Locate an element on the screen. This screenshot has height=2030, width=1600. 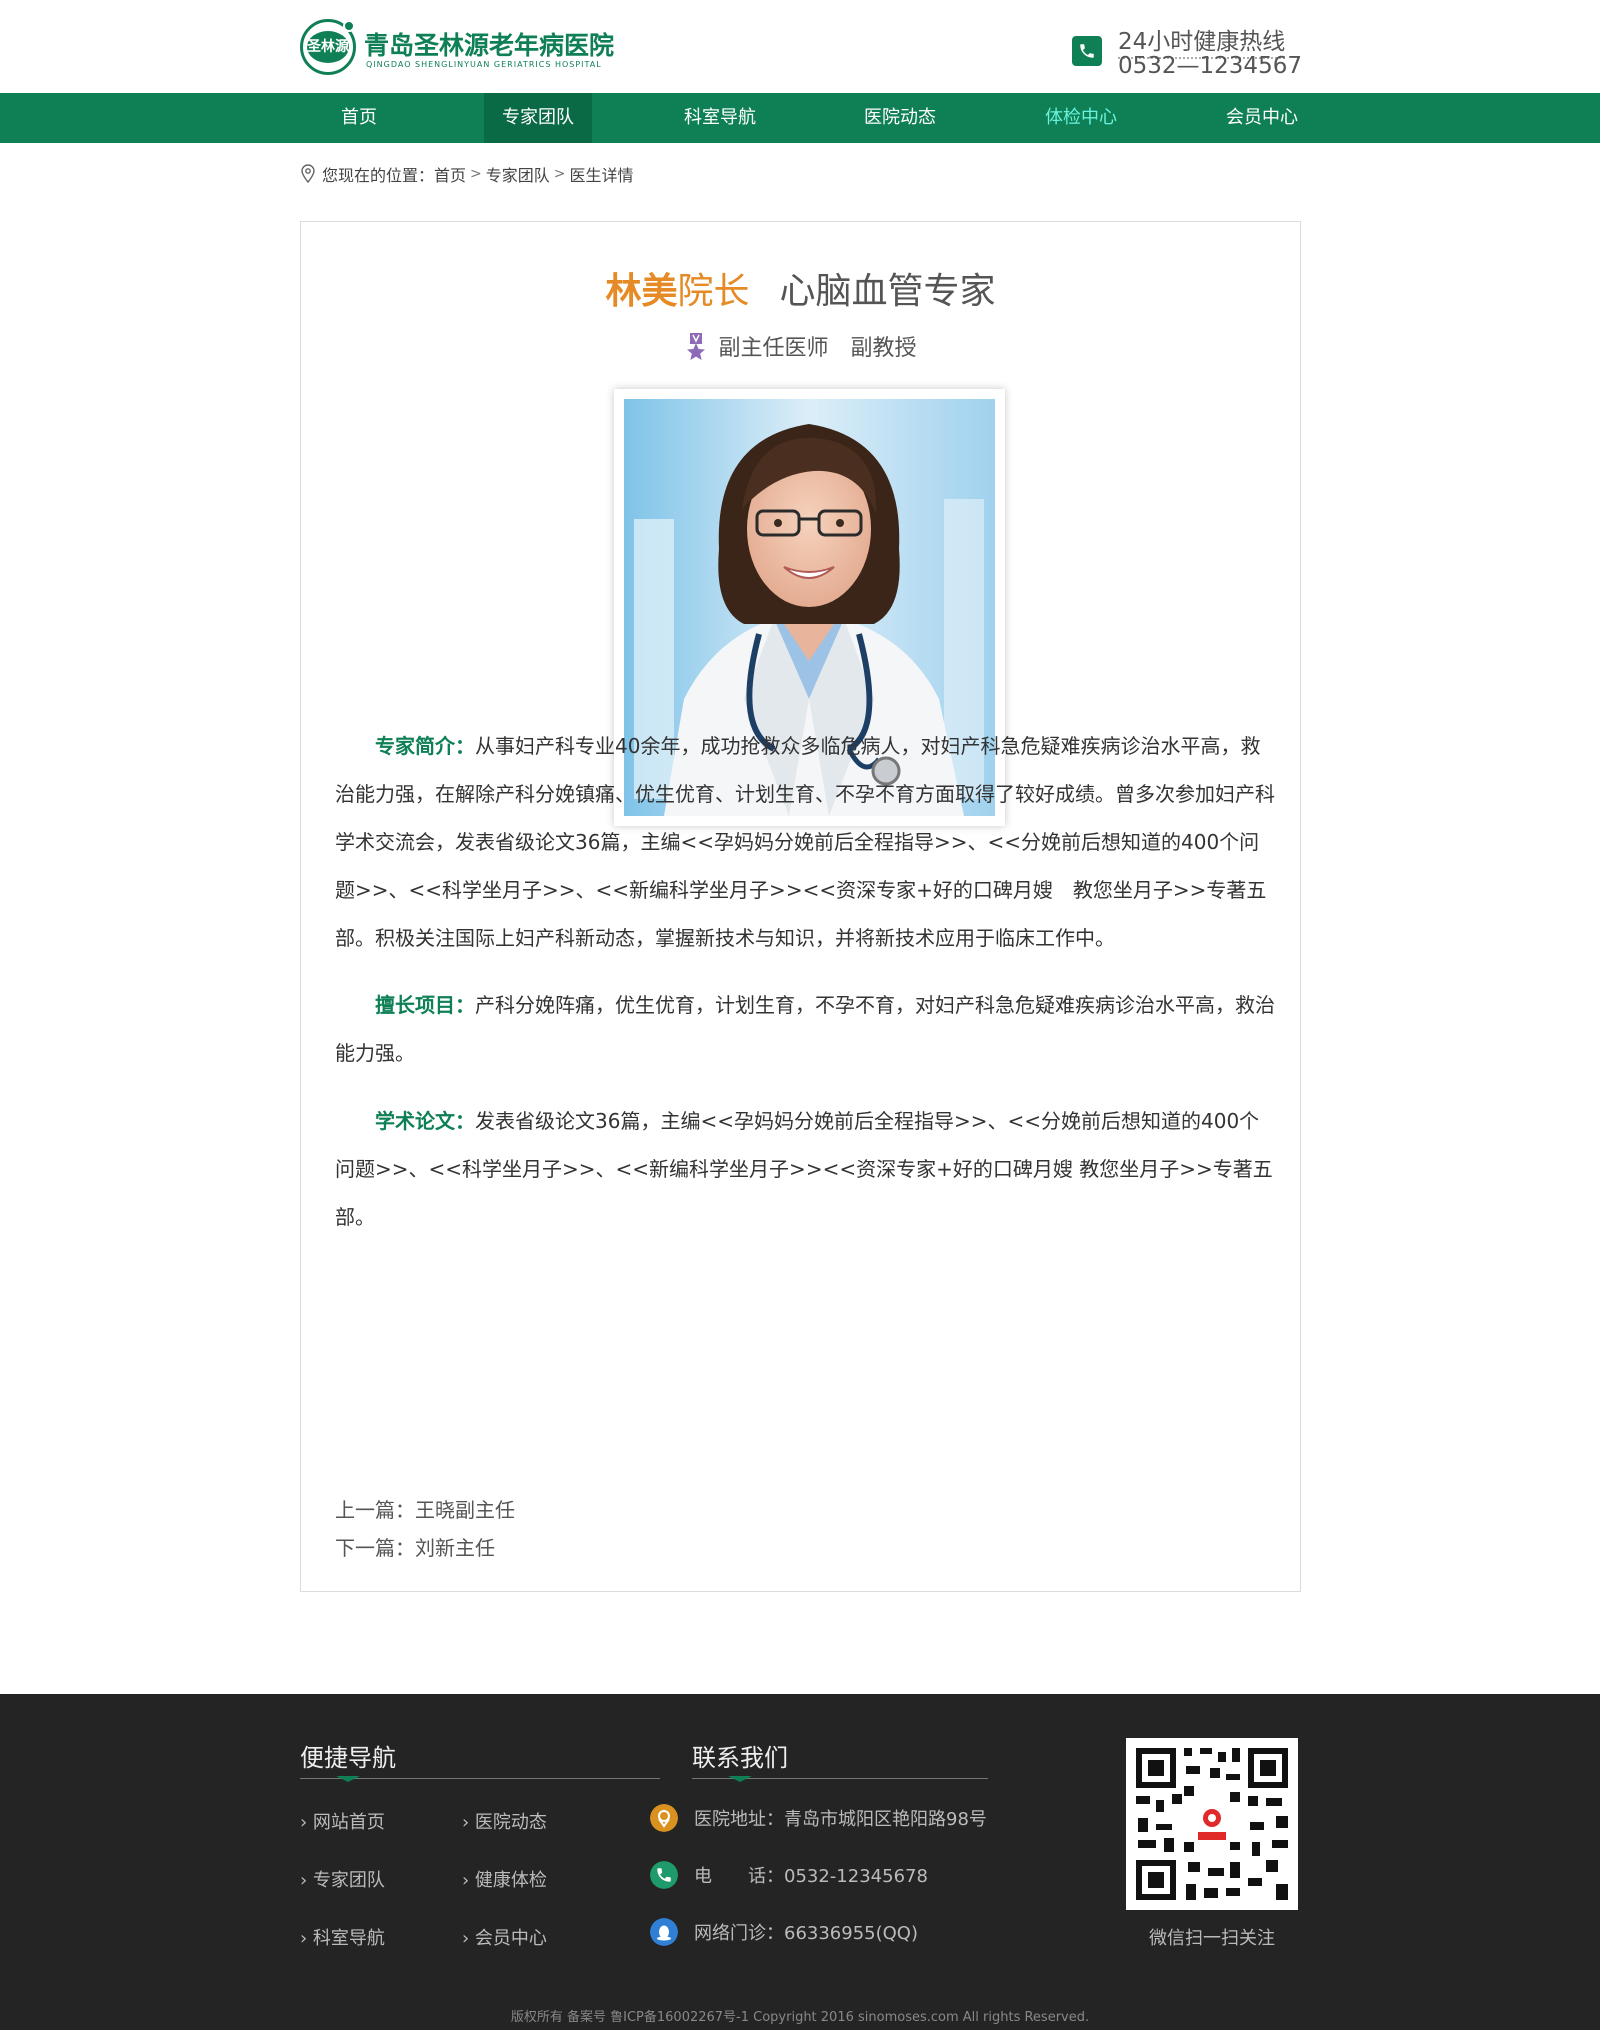
doctor-title-1: 副主任医师 is located at coordinates (773, 348).